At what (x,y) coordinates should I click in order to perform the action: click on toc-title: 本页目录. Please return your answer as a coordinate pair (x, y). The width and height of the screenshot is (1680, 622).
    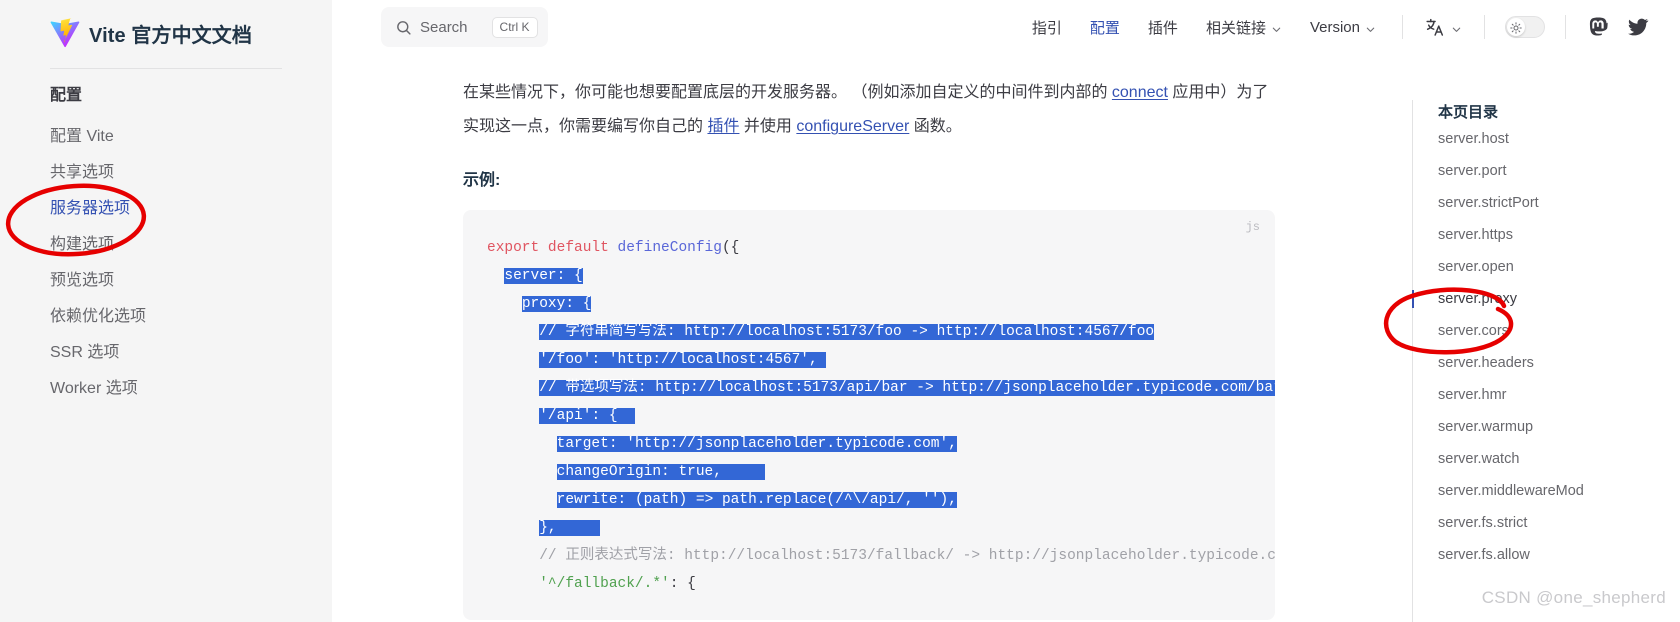
    Looking at the image, I should click on (1468, 112).